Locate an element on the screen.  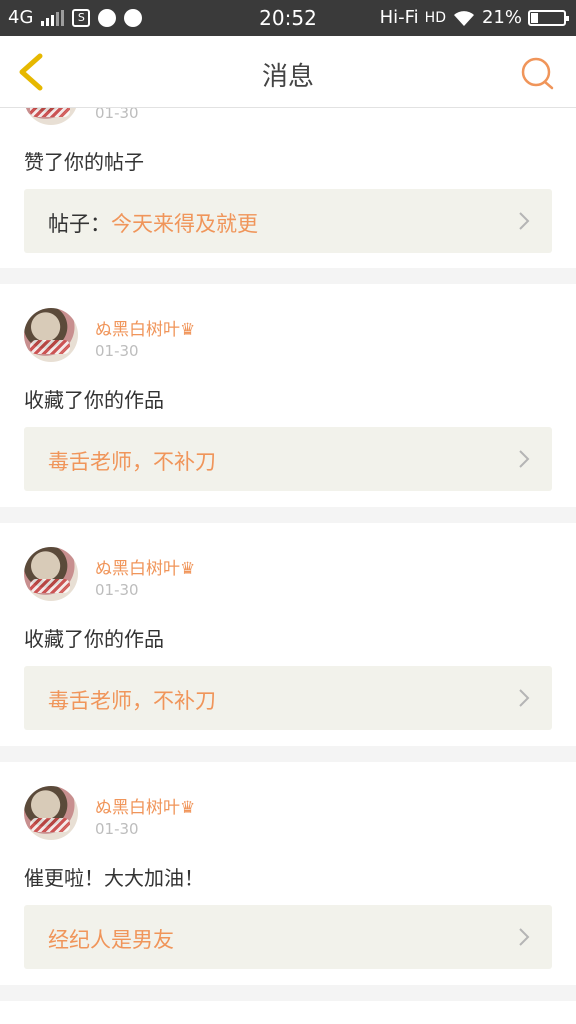
page-title: 消息 is located at coordinates (287, 77).